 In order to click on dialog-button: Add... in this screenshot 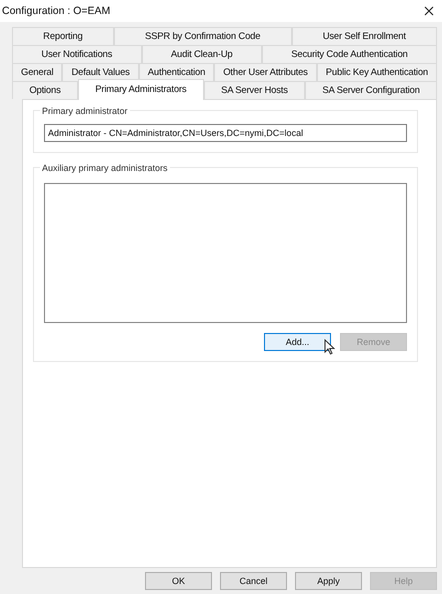, I will do `click(297, 342)`.